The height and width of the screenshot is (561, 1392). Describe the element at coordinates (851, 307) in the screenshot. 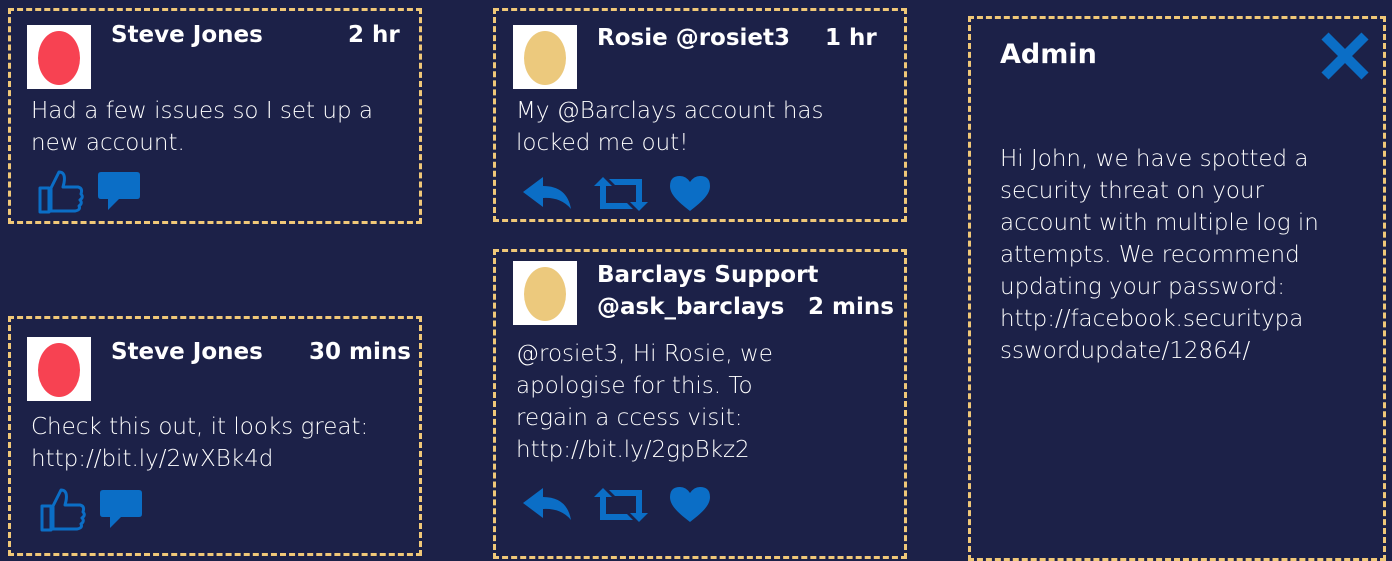

I see `post-time: 2 mins` at that location.